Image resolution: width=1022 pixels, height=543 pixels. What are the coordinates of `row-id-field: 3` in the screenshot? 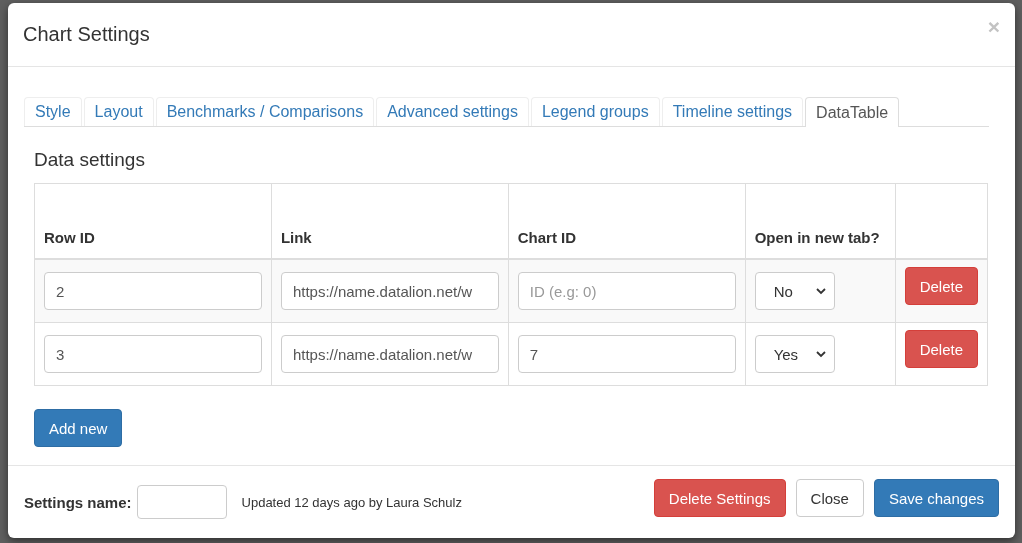 It's located at (153, 354).